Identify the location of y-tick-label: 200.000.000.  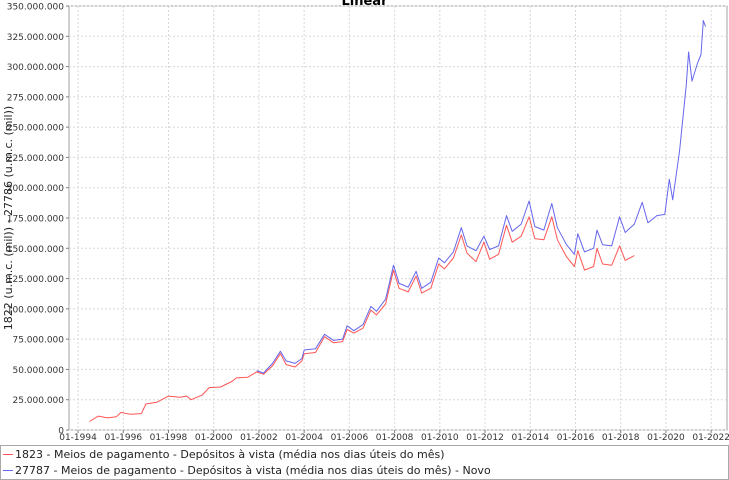
(36, 189).